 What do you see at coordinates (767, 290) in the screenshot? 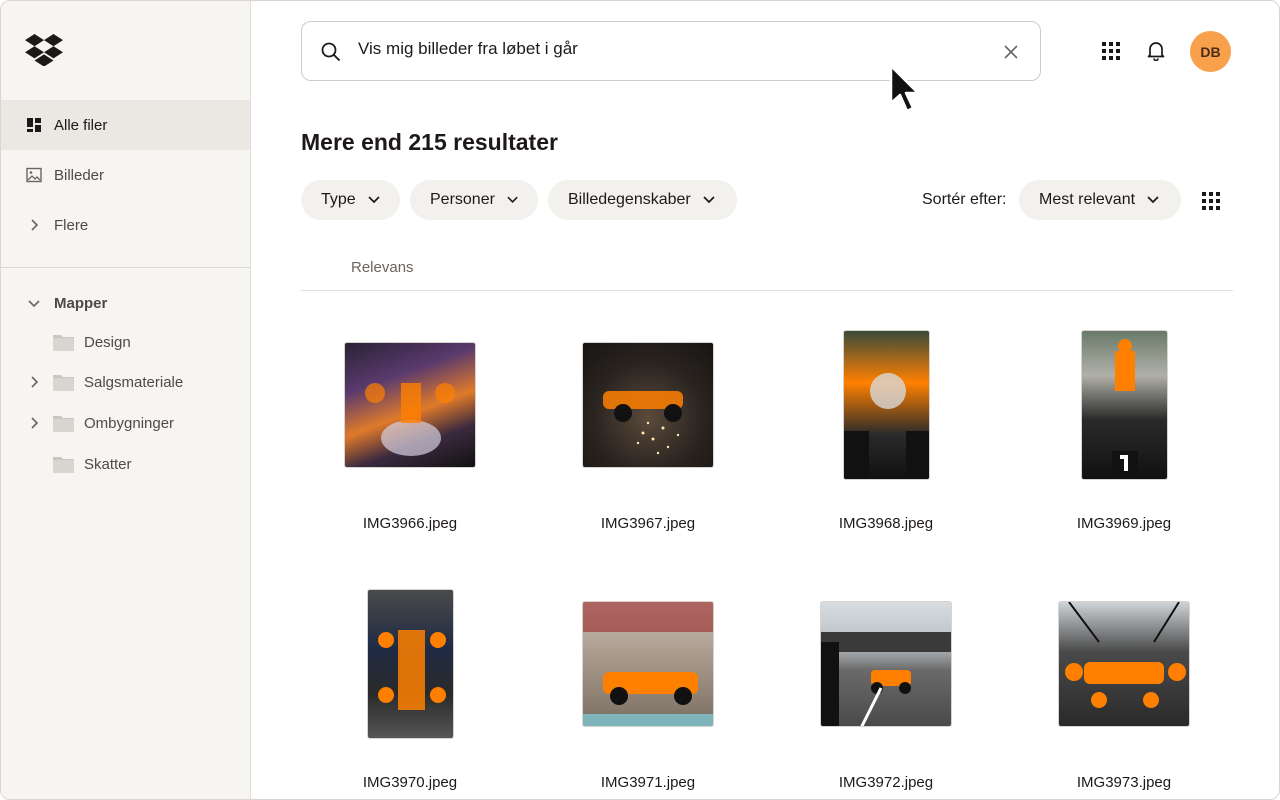
I see `divider` at bounding box center [767, 290].